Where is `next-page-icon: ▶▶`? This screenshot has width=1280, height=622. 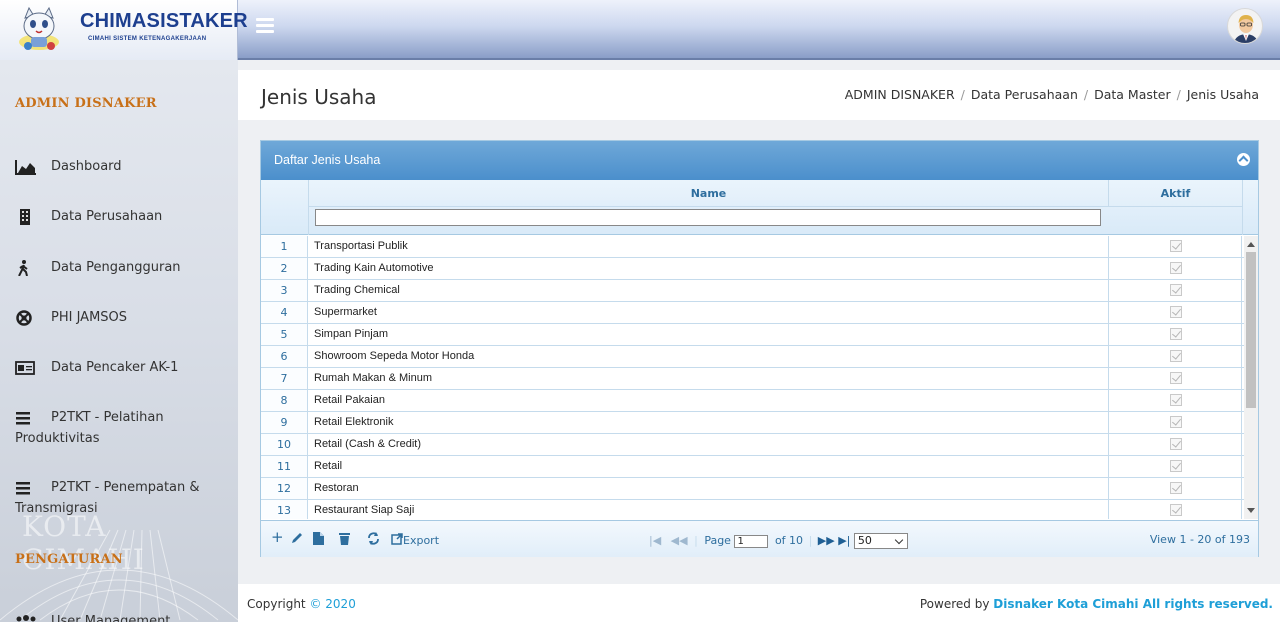 next-page-icon: ▶▶ is located at coordinates (826, 540).